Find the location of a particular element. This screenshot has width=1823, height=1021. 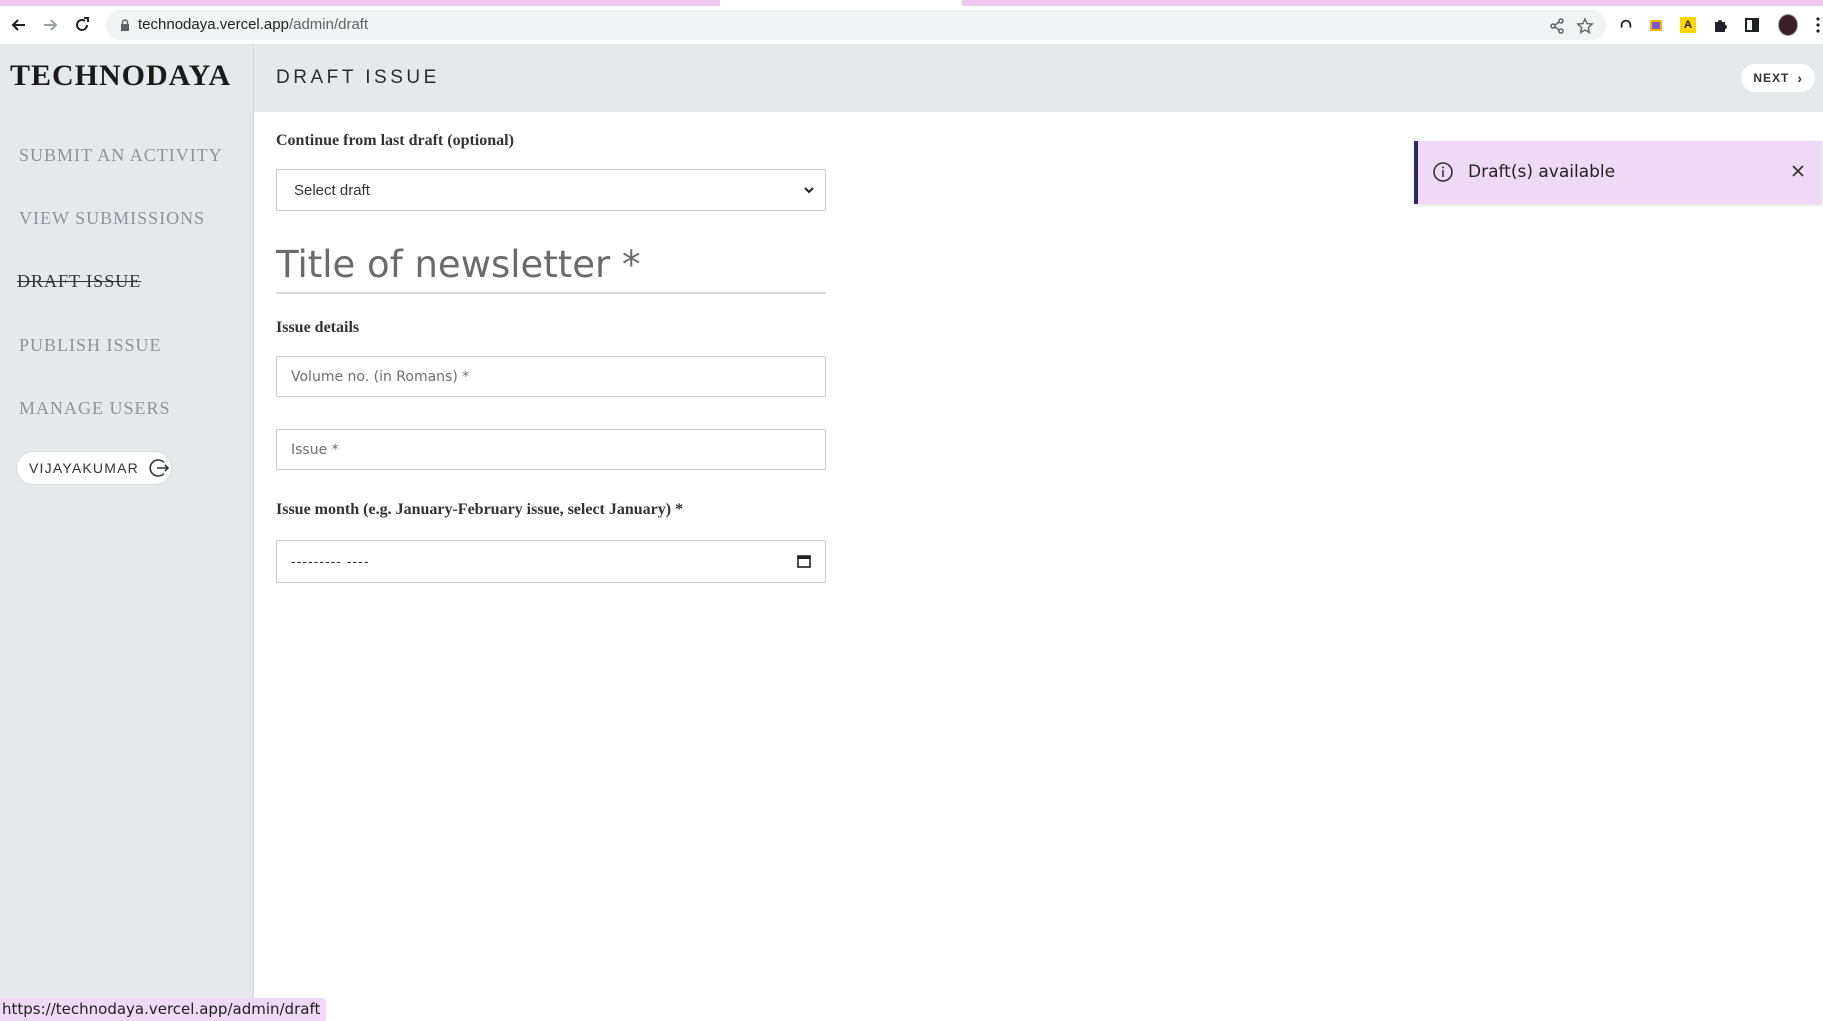

site-logo: TECHNODAYA is located at coordinates (120, 76).